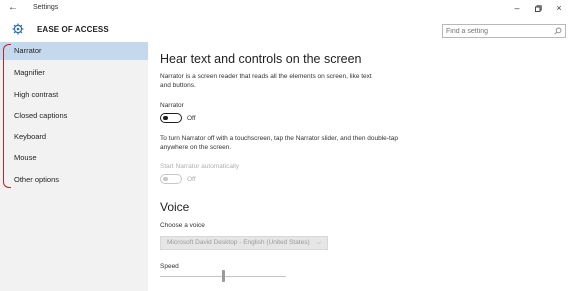 This screenshot has width=574, height=291. I want to click on search-icon, so click(558, 31).